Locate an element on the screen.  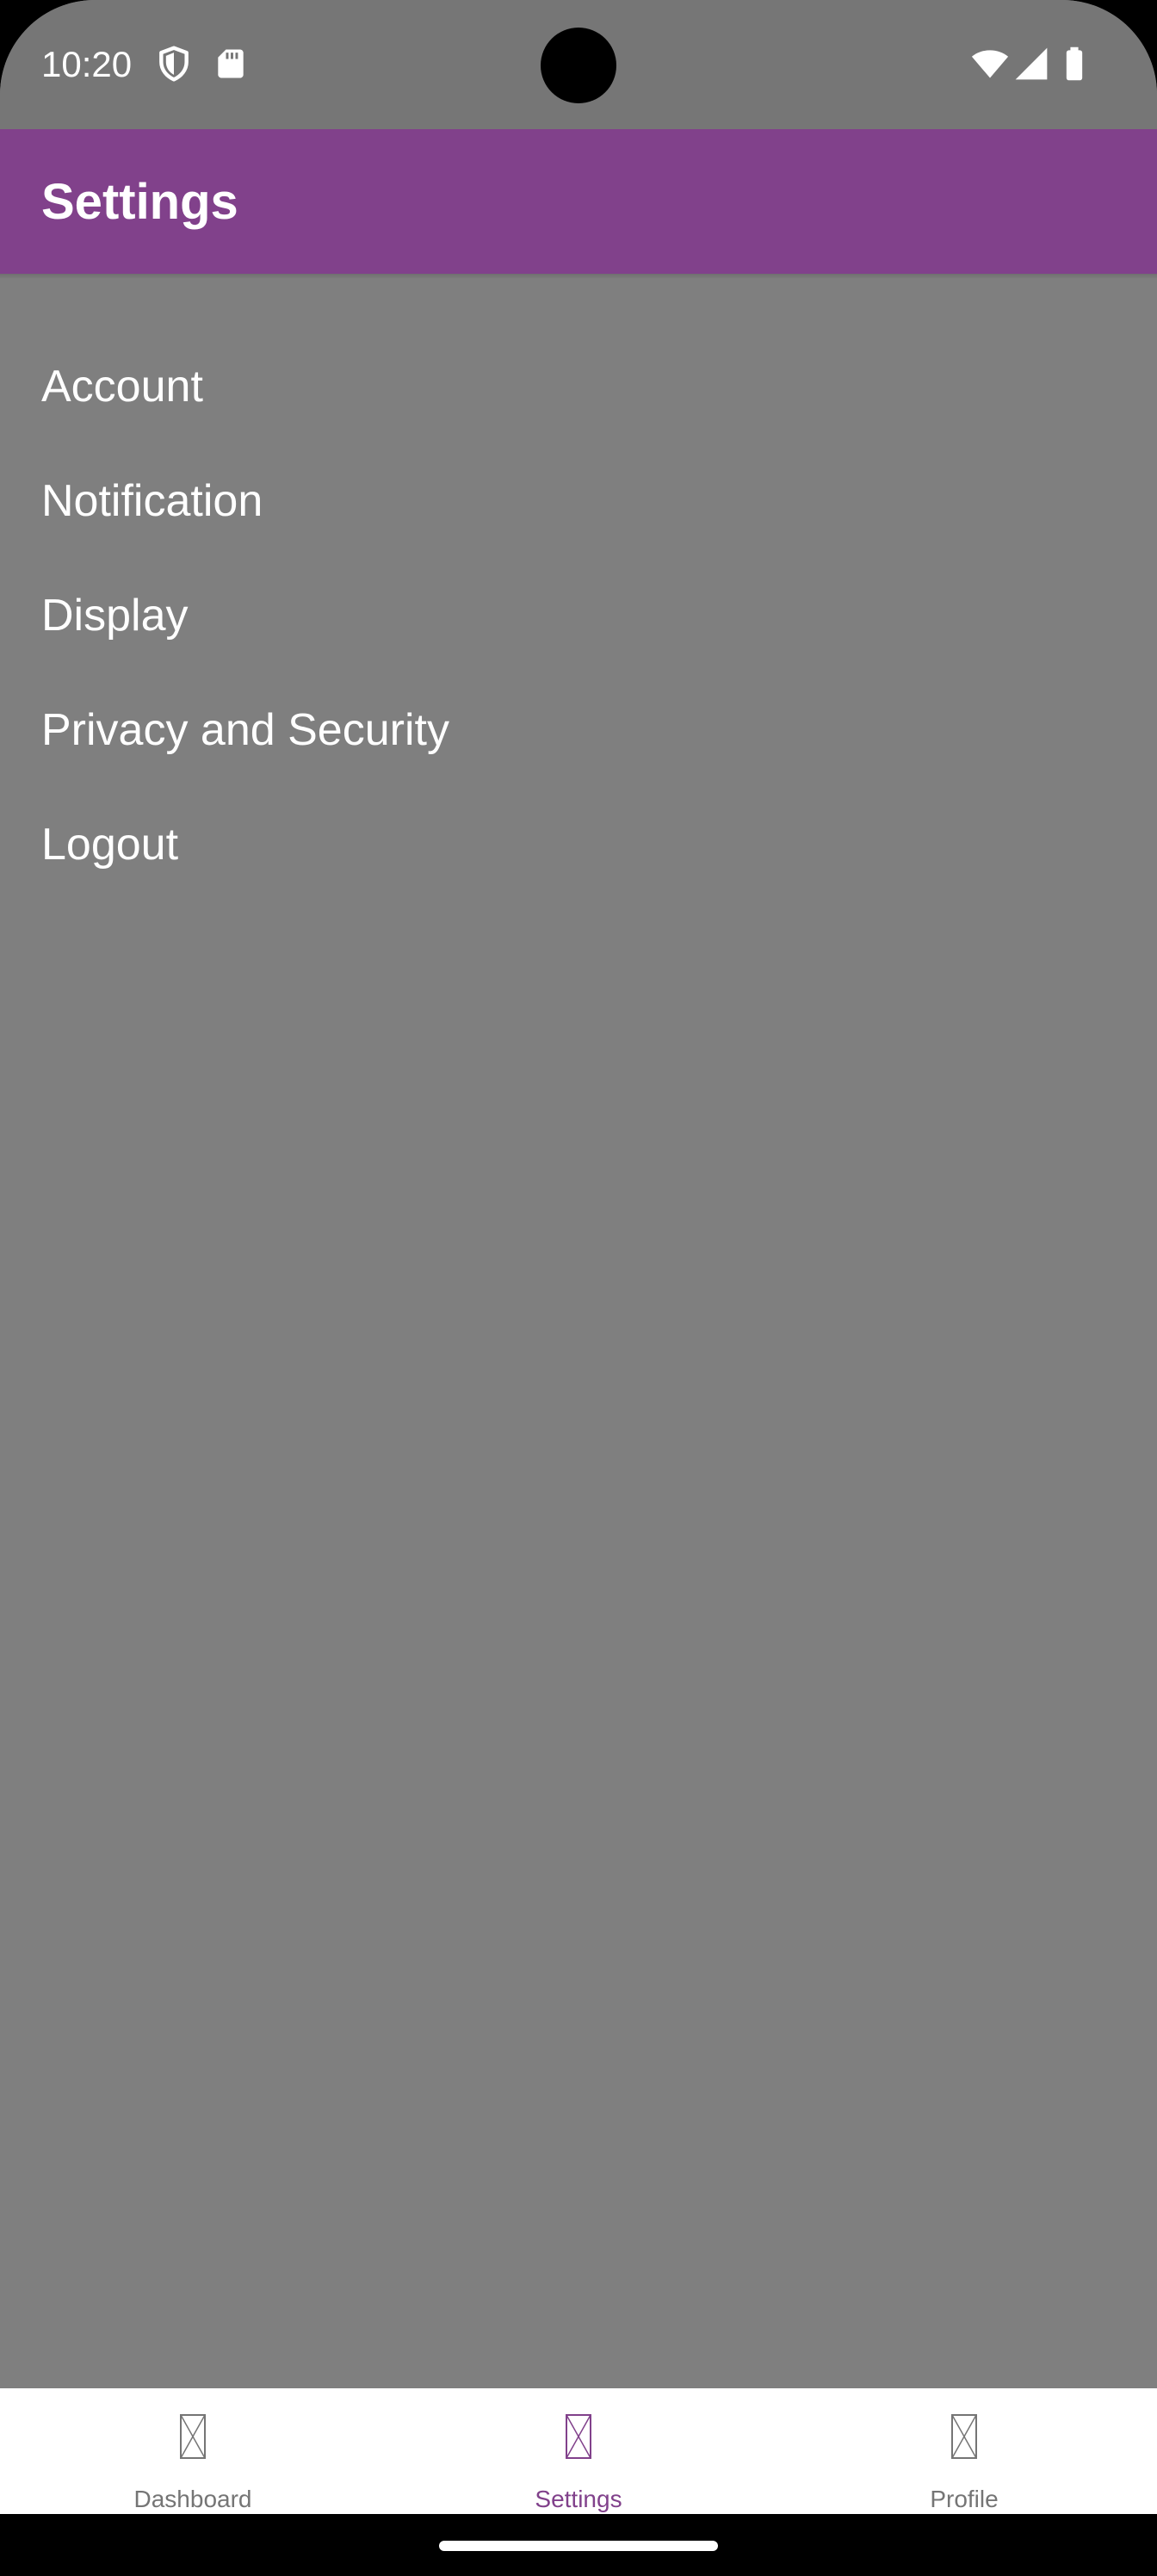
nav-item-dashboard: Dashboard is located at coordinates (193, 2451).